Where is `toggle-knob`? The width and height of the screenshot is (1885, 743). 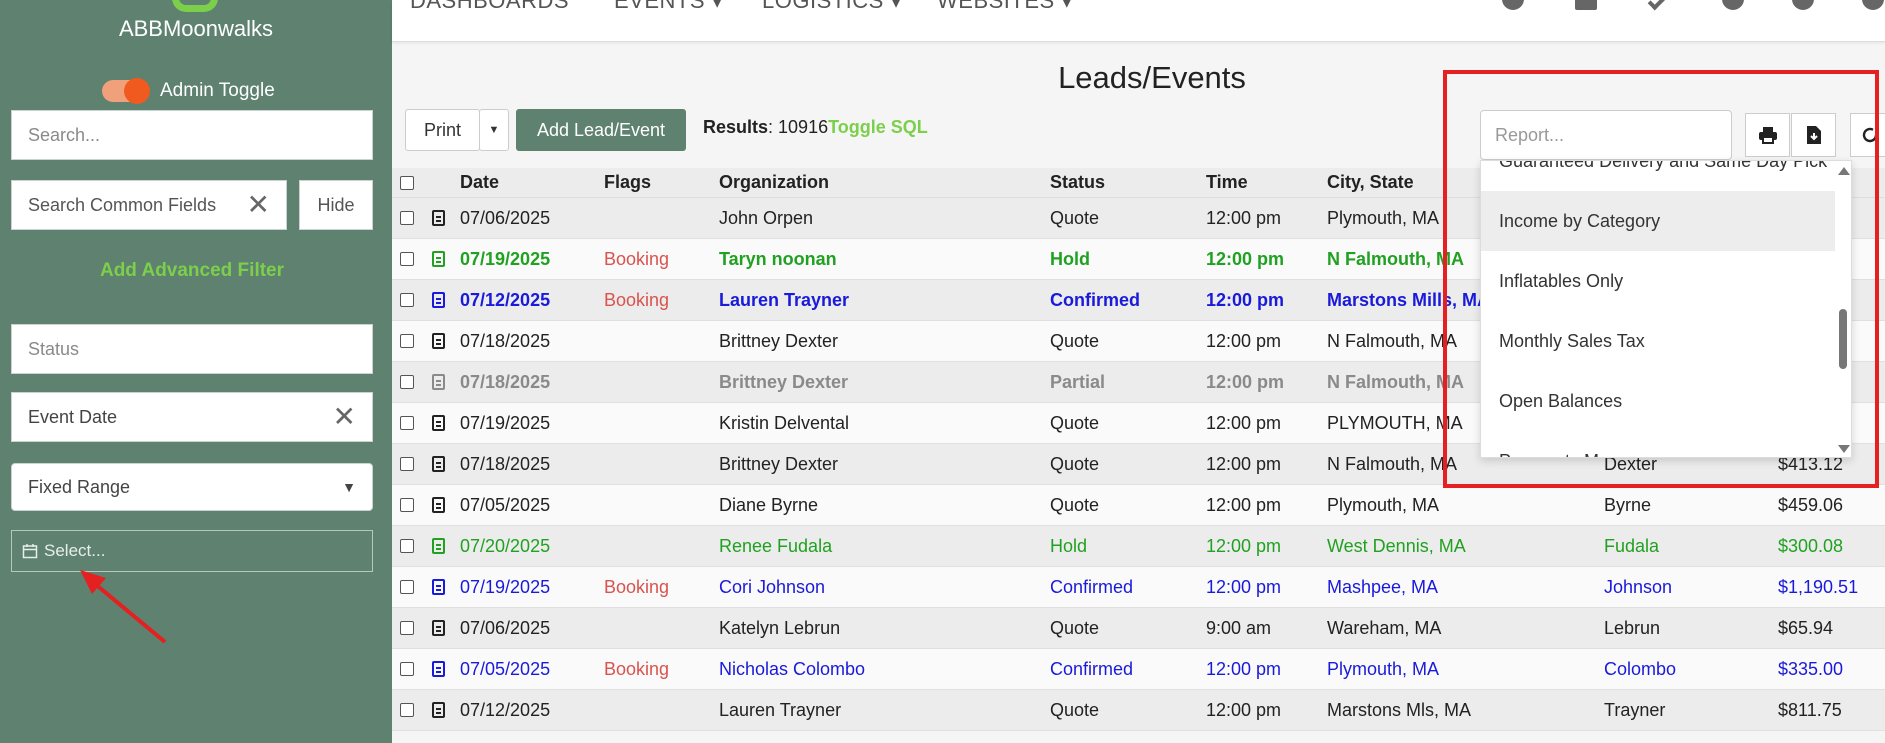
toggle-knob is located at coordinates (137, 91).